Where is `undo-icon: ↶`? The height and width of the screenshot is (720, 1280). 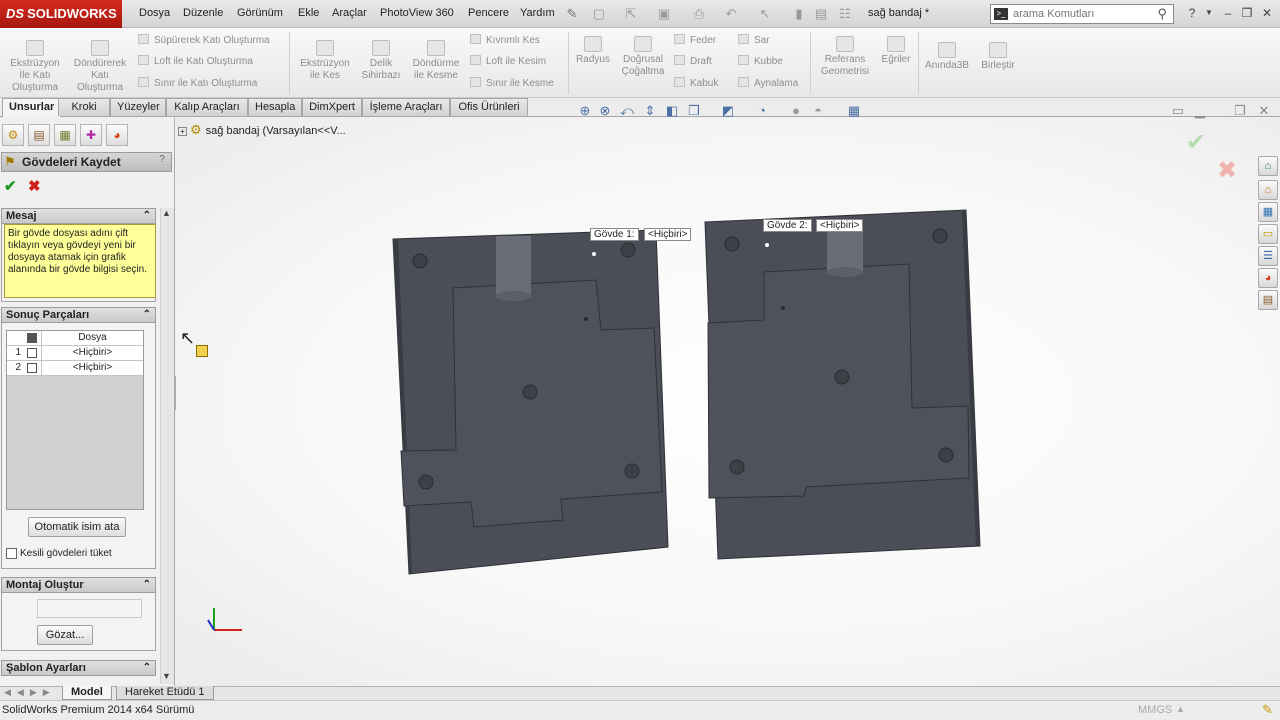
undo-icon: ↶ is located at coordinates (731, 14).